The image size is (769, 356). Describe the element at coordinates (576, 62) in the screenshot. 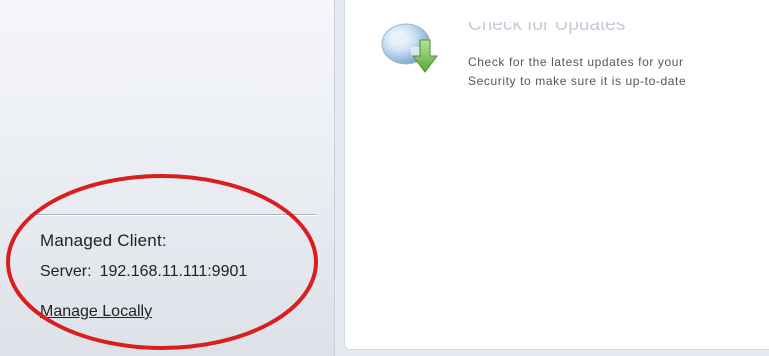

I see `update-description-line-1: Check for the latest updates for your` at that location.